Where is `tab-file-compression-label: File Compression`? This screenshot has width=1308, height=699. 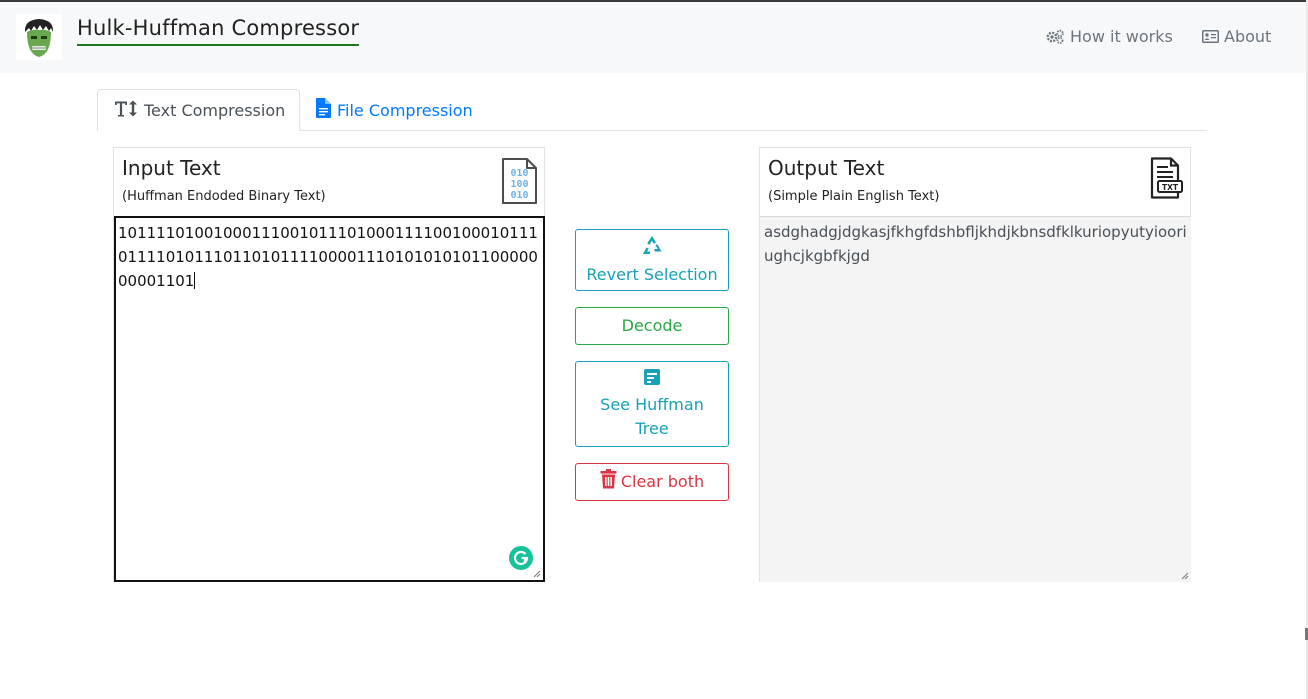 tab-file-compression-label: File Compression is located at coordinates (405, 110).